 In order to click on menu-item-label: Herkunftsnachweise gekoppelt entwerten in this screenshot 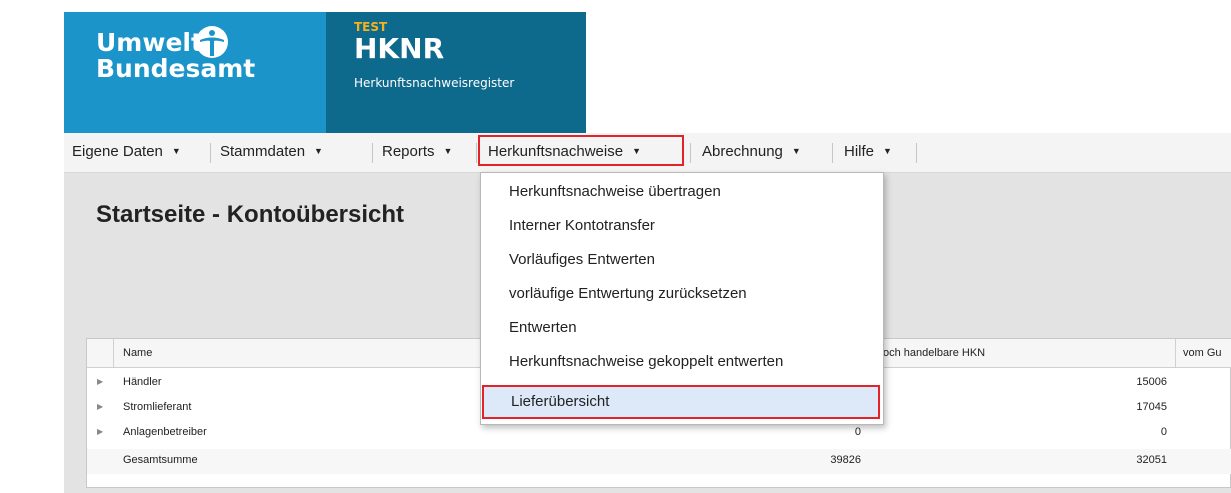, I will do `click(646, 361)`.